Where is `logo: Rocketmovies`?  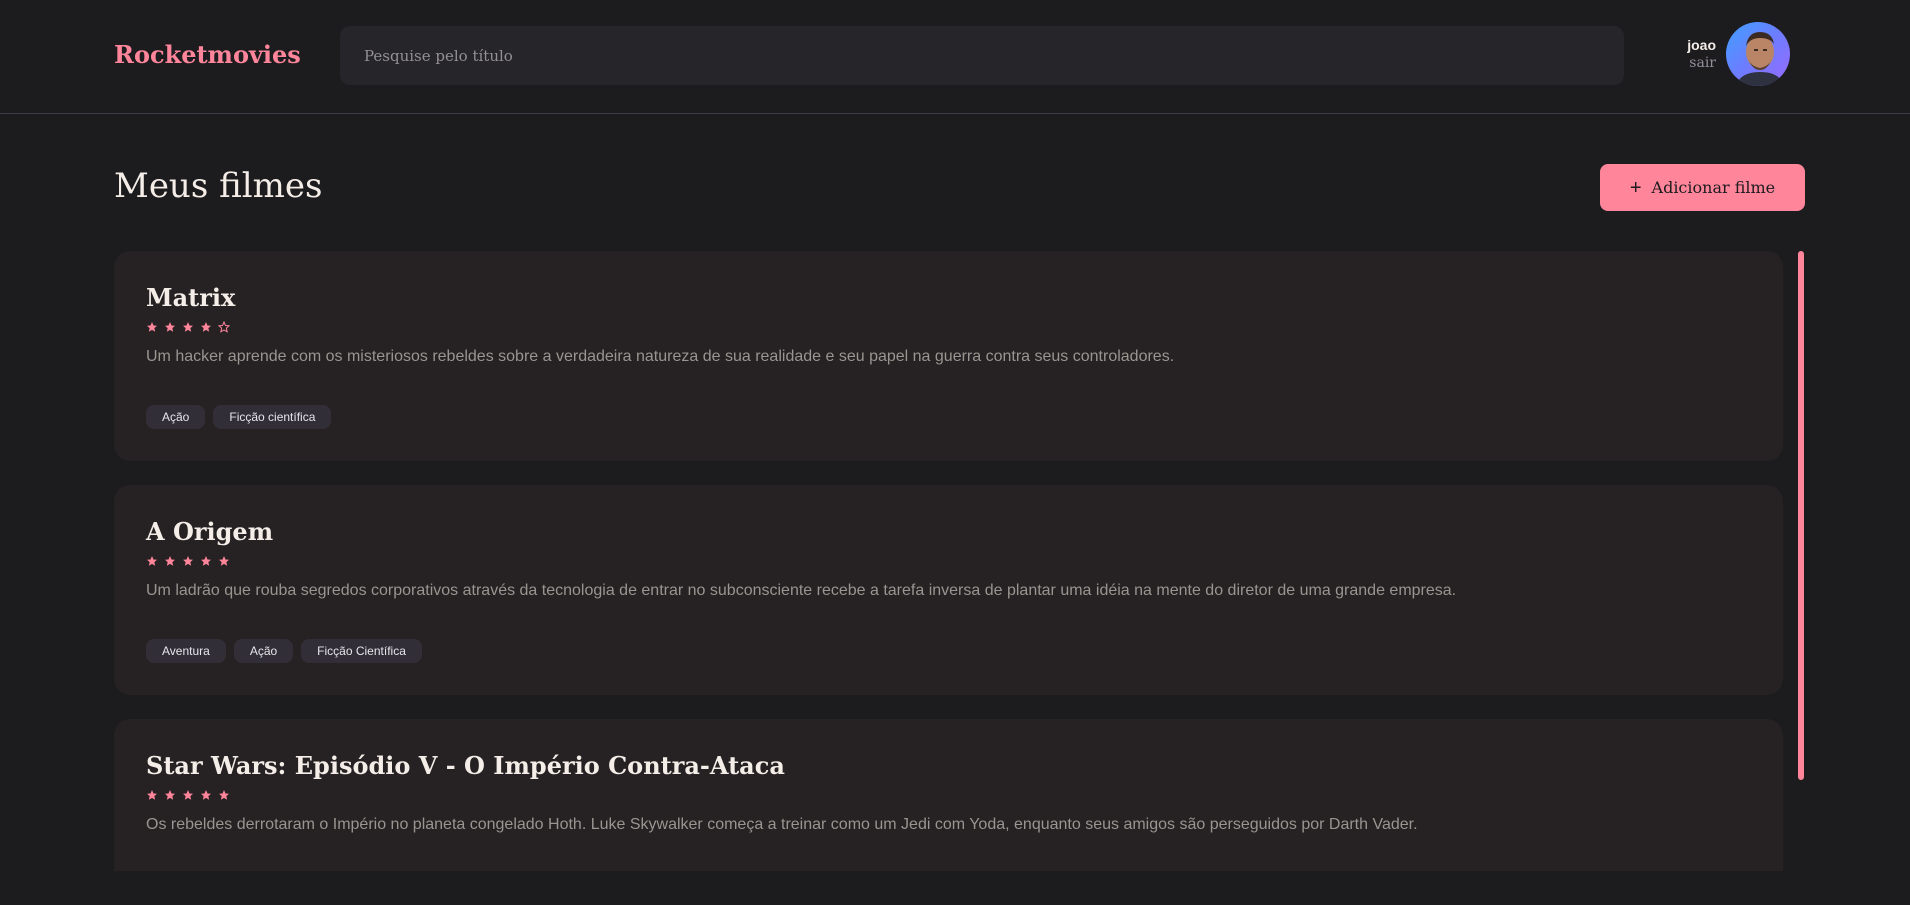 logo: Rocketmovies is located at coordinates (207, 54).